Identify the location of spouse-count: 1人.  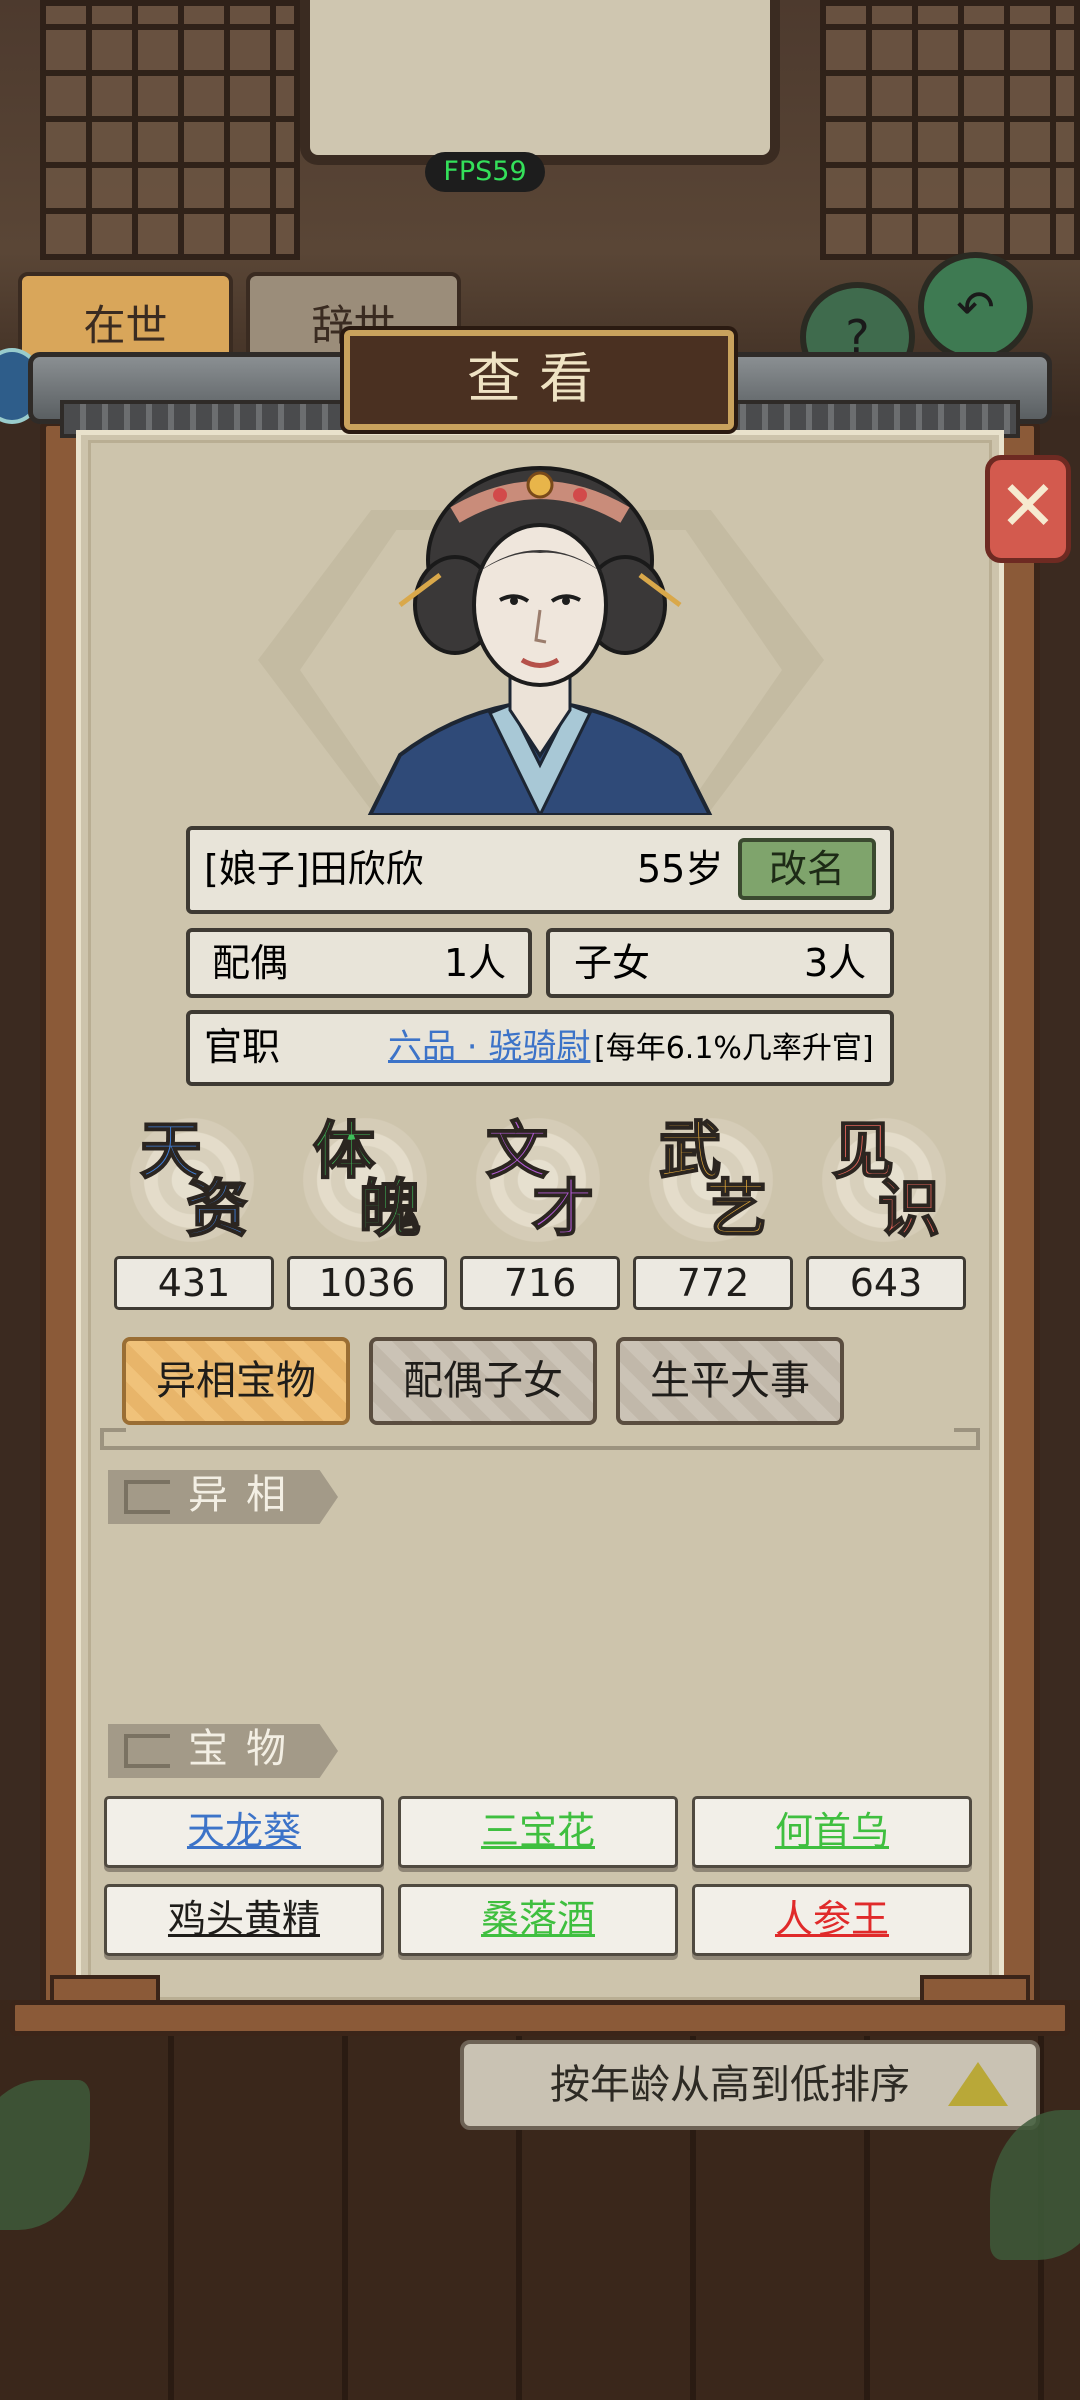
(475, 963).